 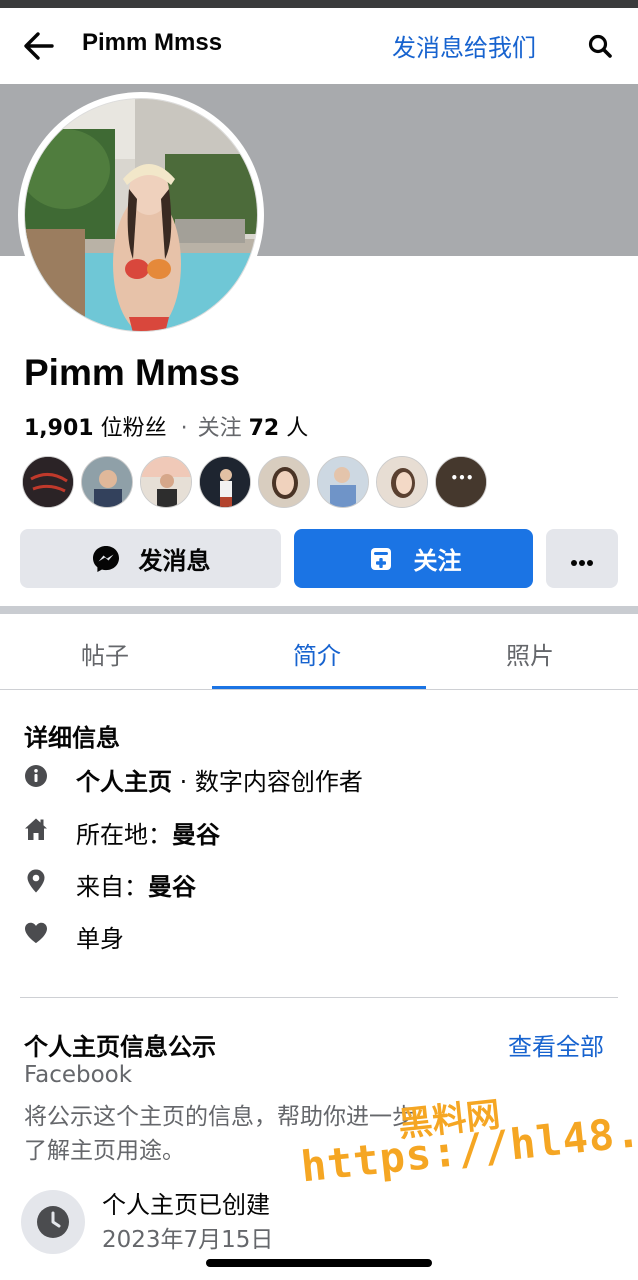 I want to click on detail-relationship-text: 单身, so click(x=100, y=939).